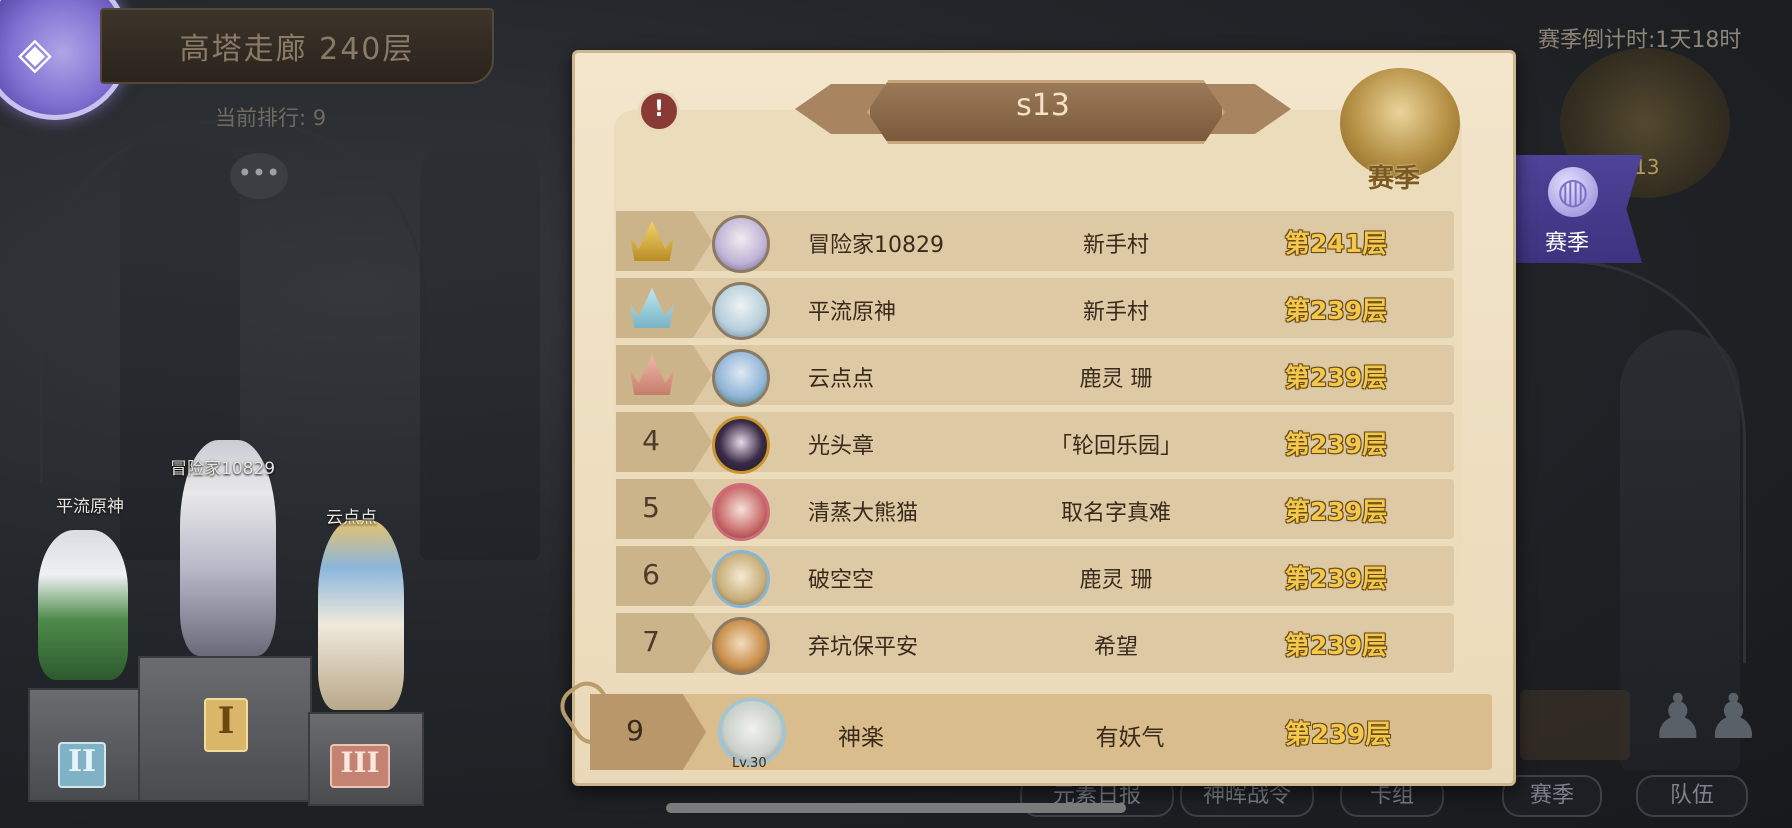  What do you see at coordinates (1336, 243) in the screenshot?
I see `player-floor: 第241层` at bounding box center [1336, 243].